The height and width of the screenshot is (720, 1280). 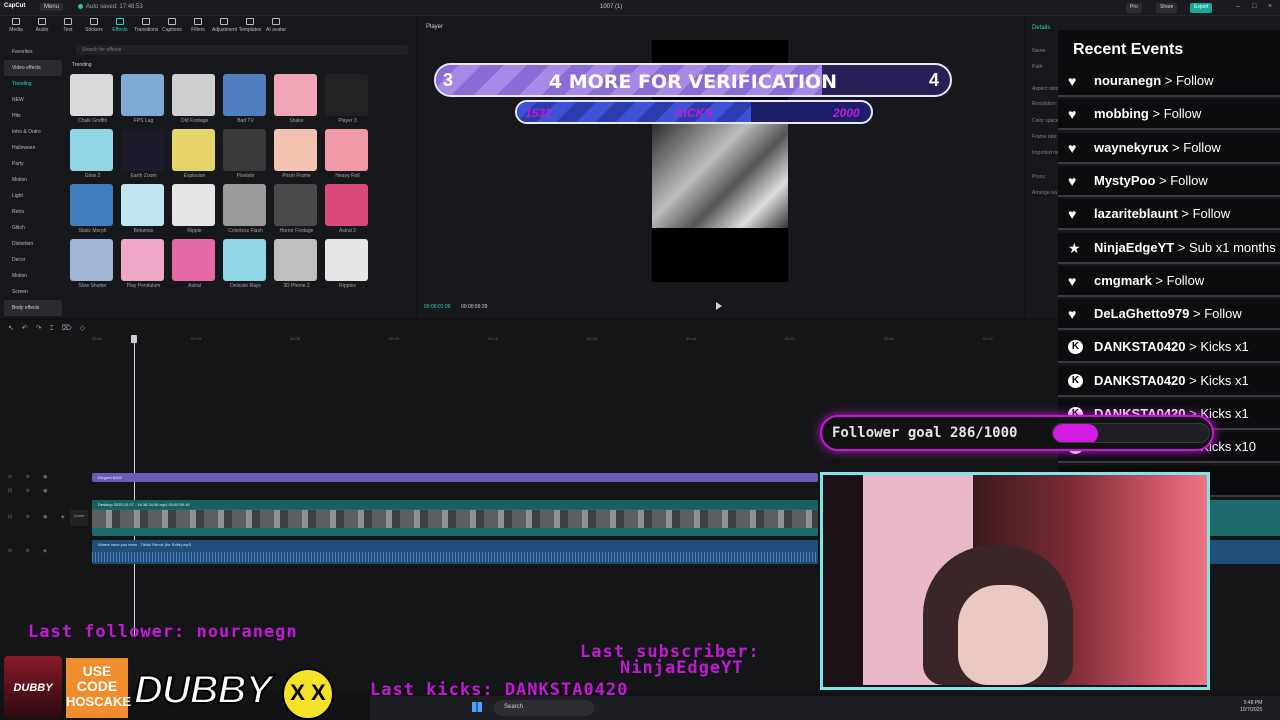 I want to click on tab-stickers: Stickers, so click(x=94, y=28).